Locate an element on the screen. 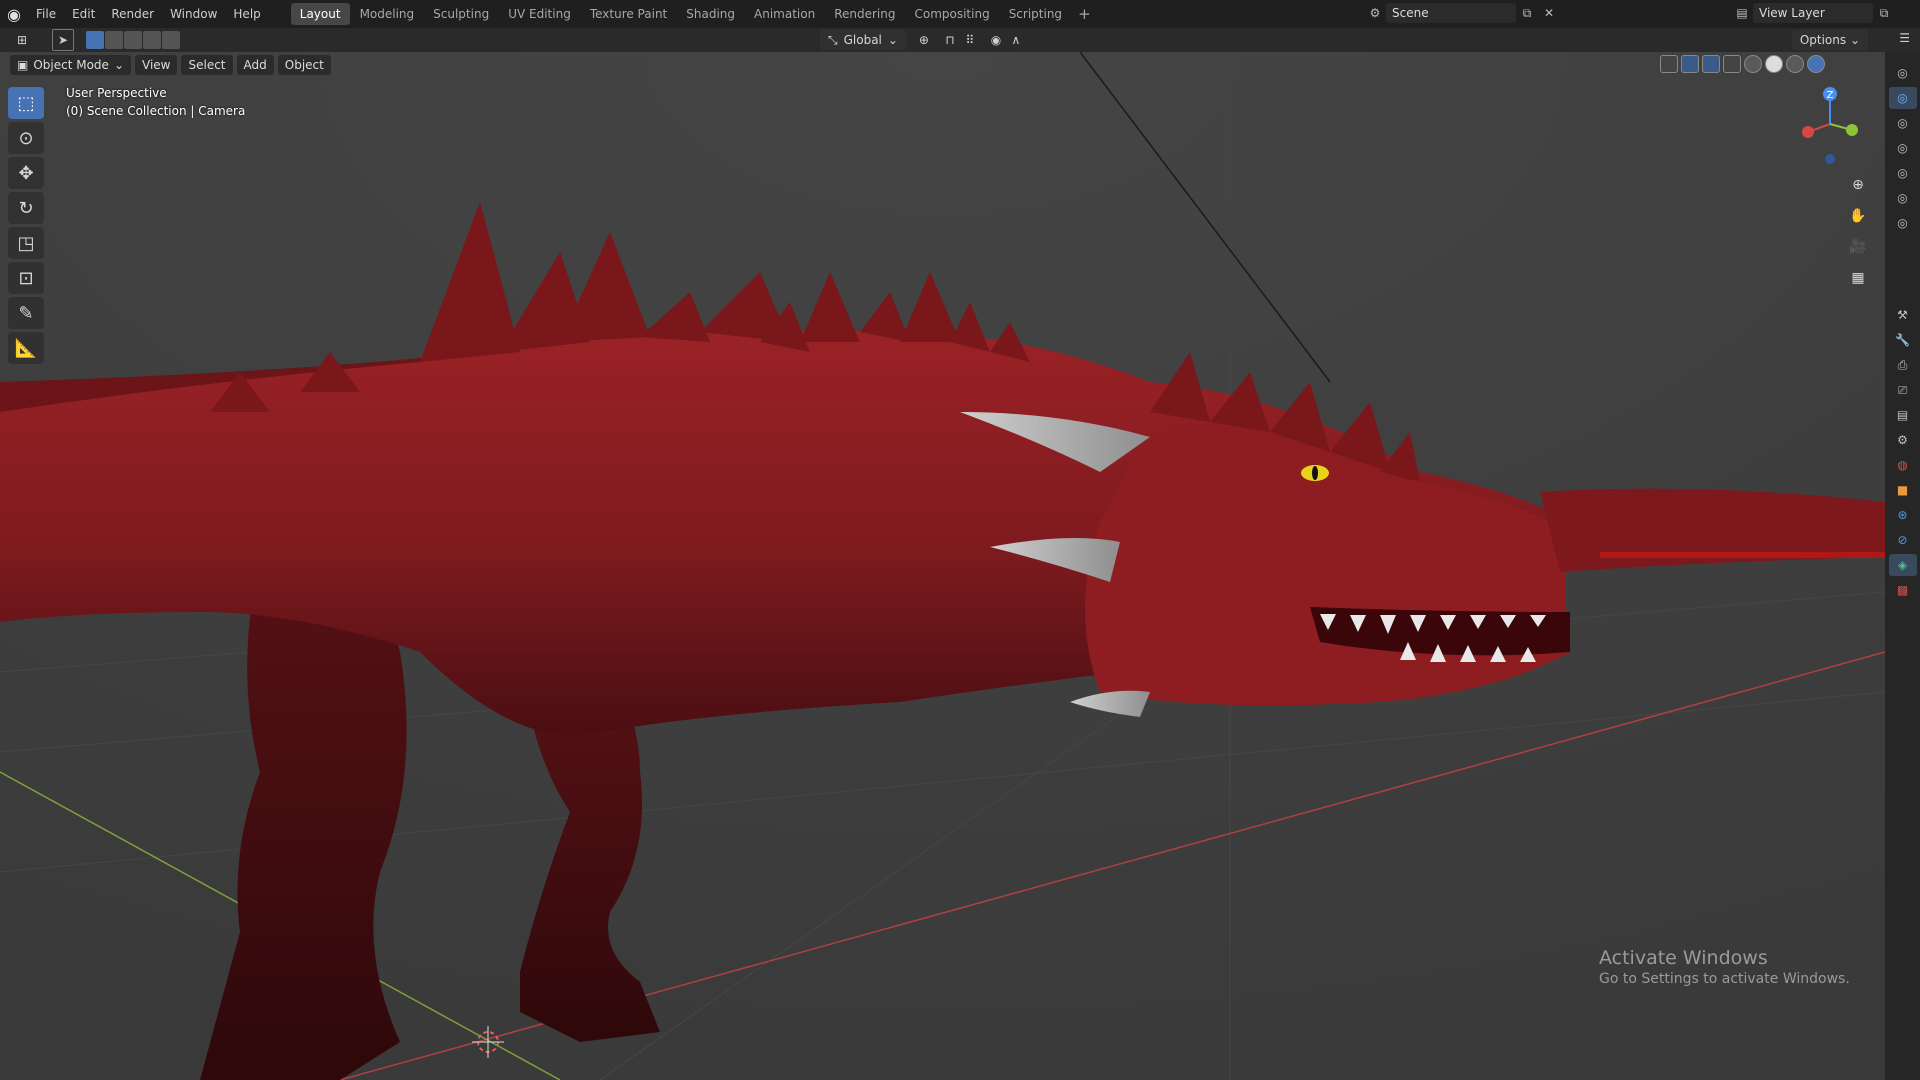 This screenshot has width=1920, height=1080. move-tool-icon: ✥ is located at coordinates (26, 173).